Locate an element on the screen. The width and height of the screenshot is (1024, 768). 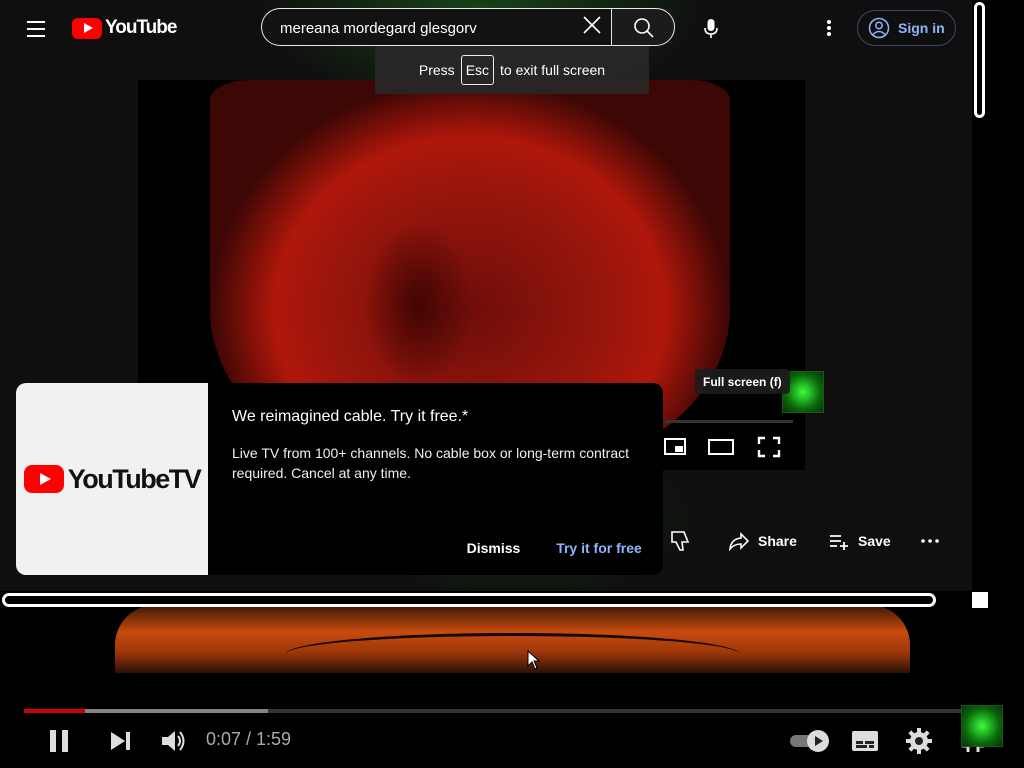
clear-icon is located at coordinates (592, 25).